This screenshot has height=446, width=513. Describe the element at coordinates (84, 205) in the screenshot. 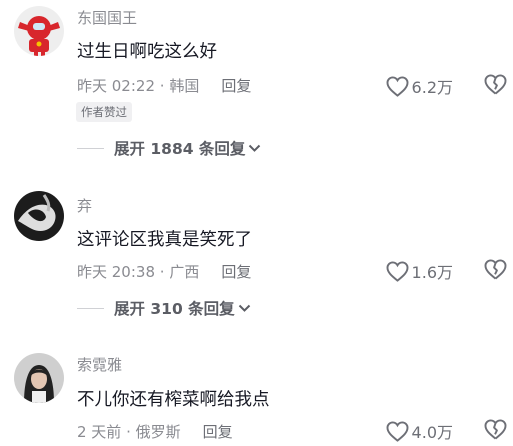

I see `username: 弃` at that location.